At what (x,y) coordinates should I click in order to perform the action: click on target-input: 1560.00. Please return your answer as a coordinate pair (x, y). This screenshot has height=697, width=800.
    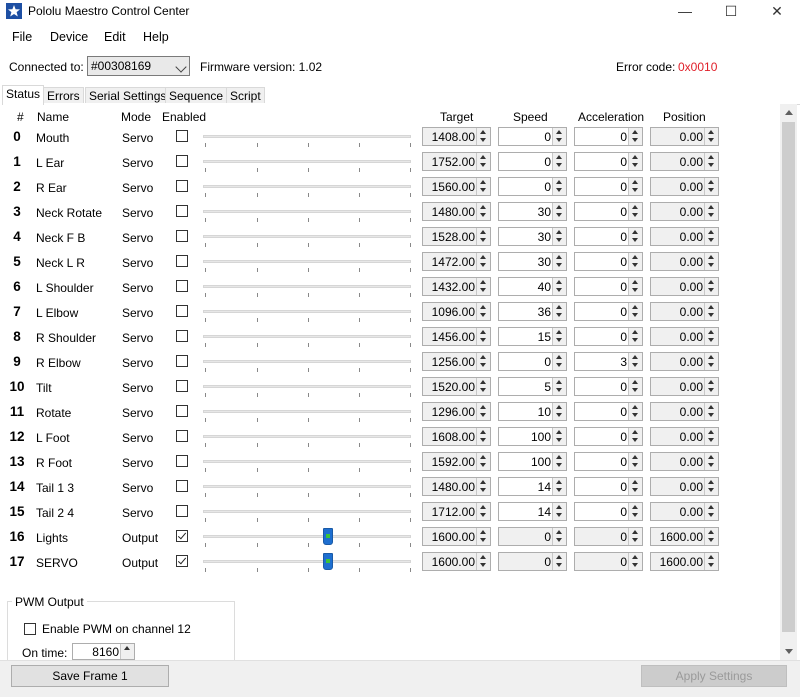
    Looking at the image, I should click on (456, 186).